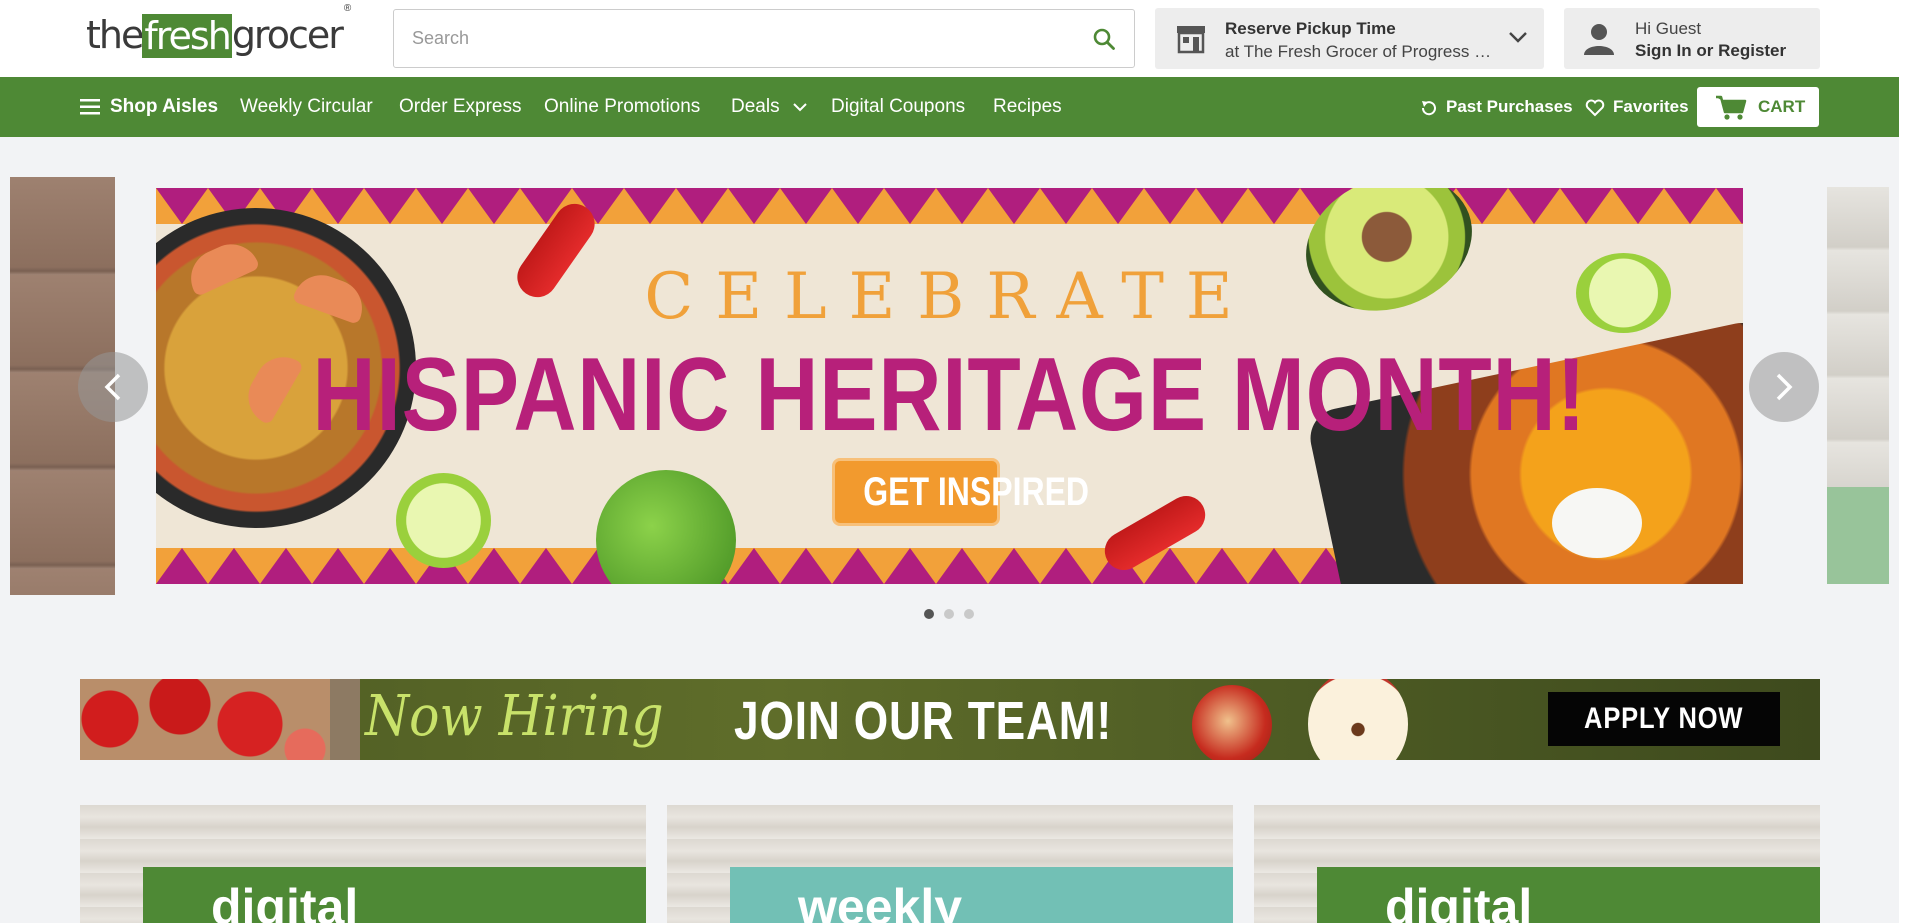 The width and height of the screenshot is (1920, 923). I want to click on chevron-left-icon, so click(112, 387).